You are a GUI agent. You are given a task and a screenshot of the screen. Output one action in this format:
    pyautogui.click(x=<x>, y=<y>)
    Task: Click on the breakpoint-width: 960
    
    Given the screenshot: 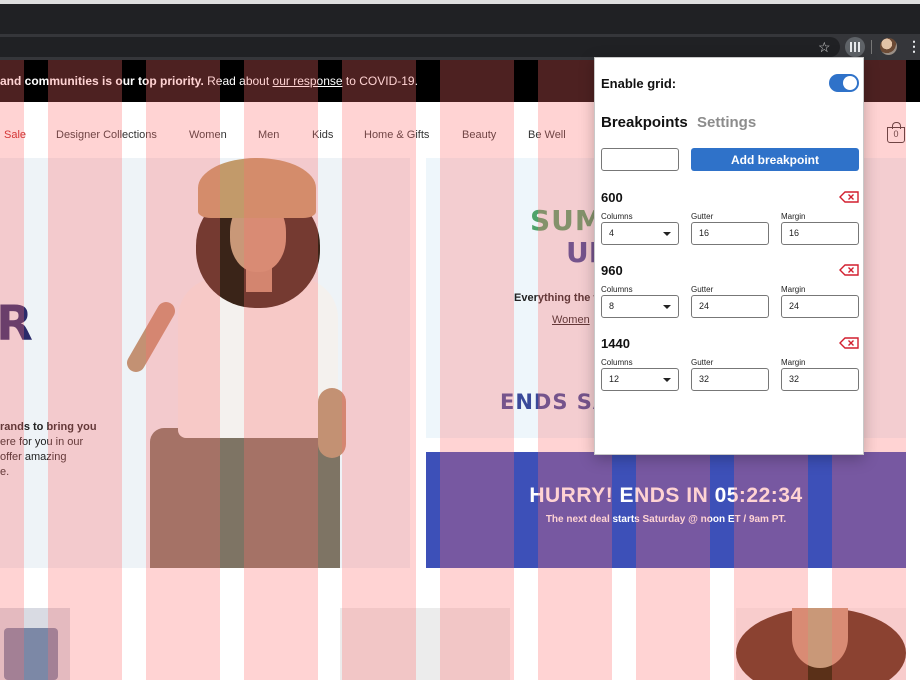 What is the action you would take?
    pyautogui.click(x=612, y=270)
    